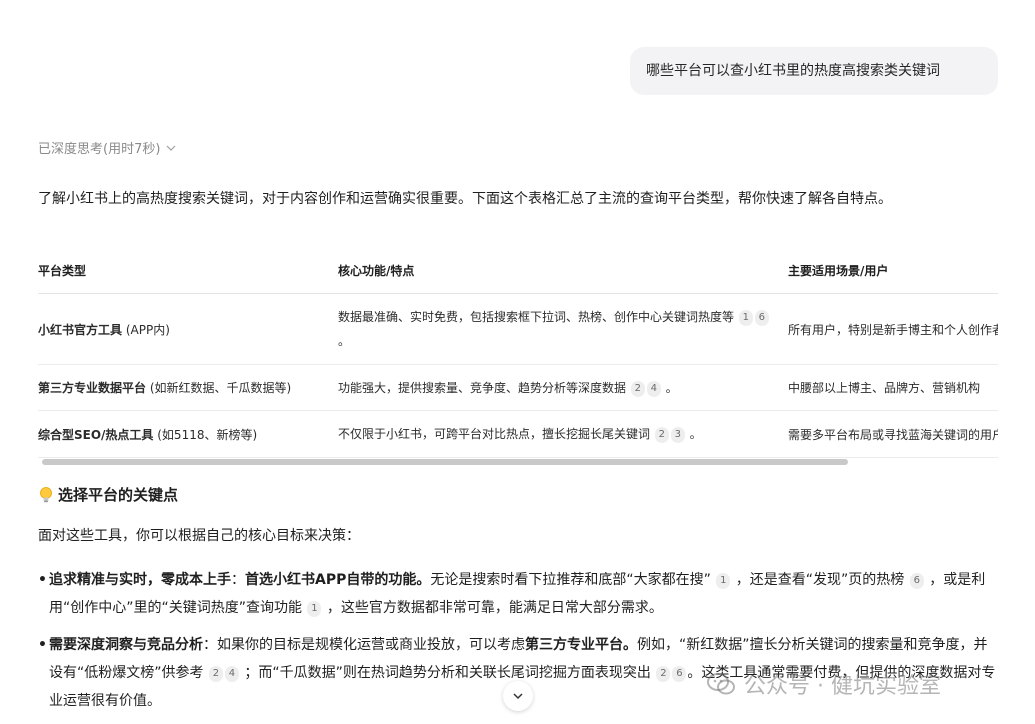 The height and width of the screenshot is (724, 1035). I want to click on bullet-label: 需要深度洞察与竞品分析, so click(126, 645).